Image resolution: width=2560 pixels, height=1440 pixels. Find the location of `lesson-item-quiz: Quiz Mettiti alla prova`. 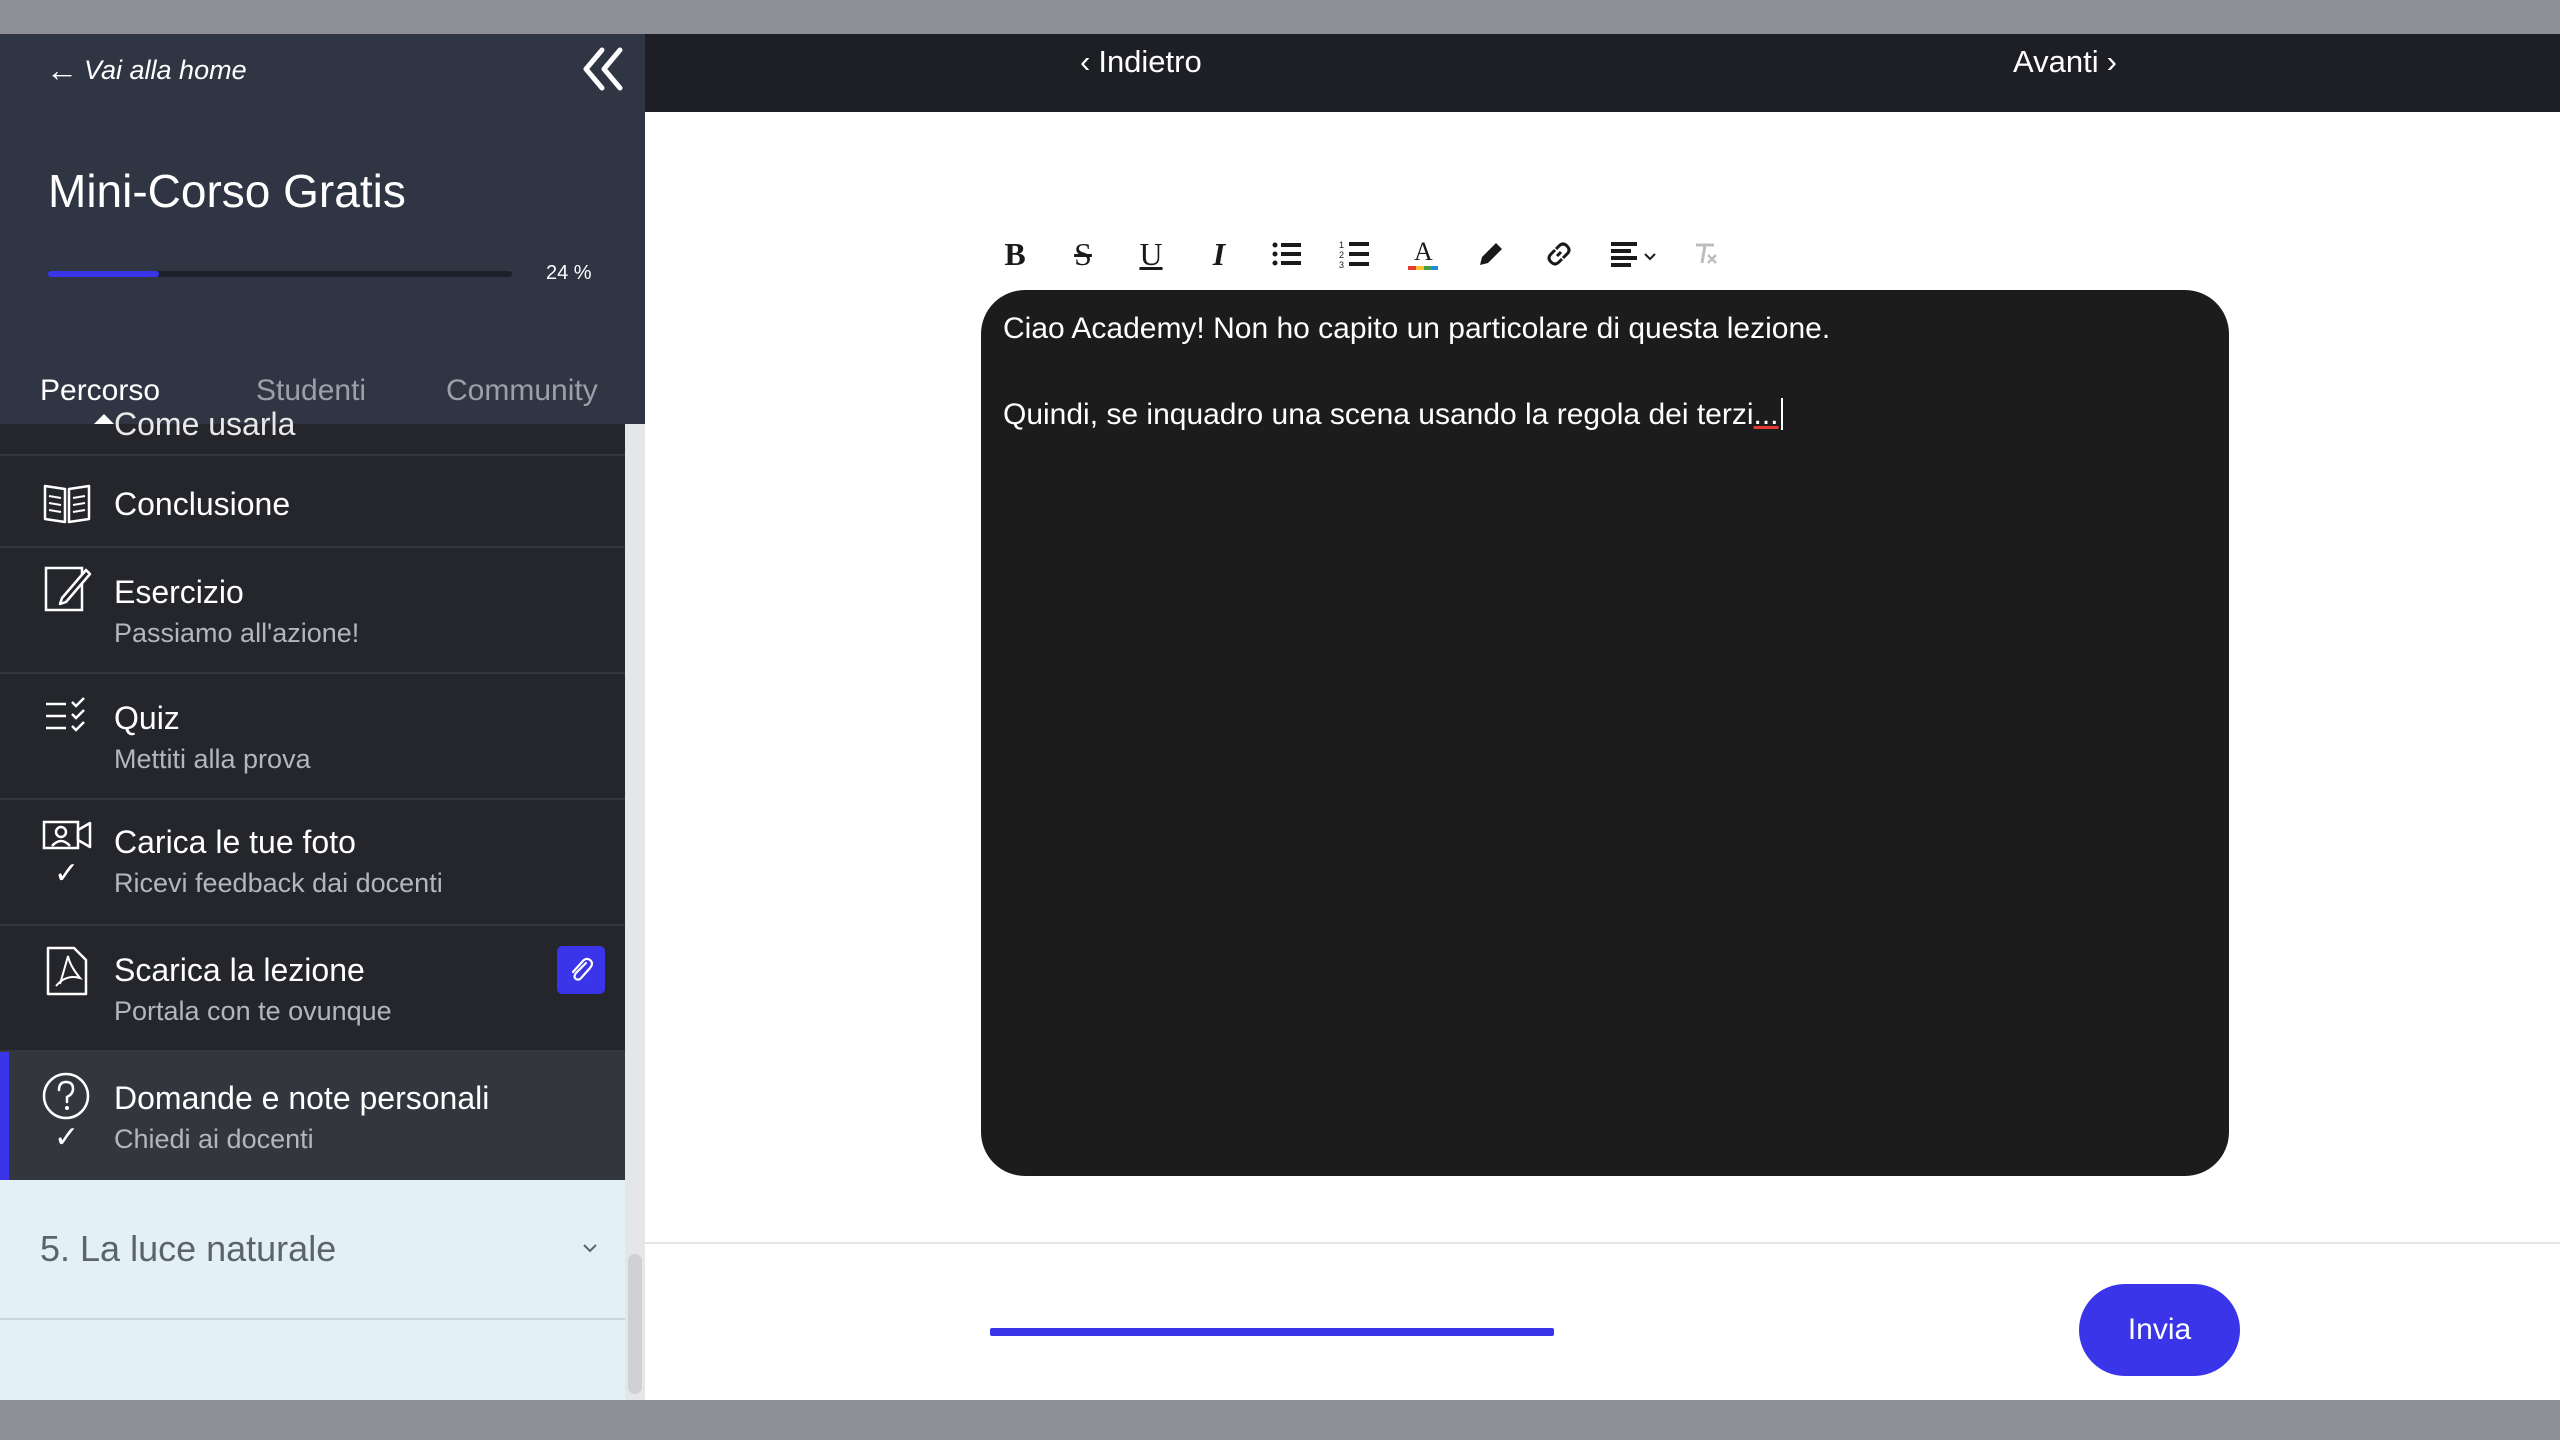

lesson-item-quiz: Quiz Mettiti alla prova is located at coordinates (312, 735).